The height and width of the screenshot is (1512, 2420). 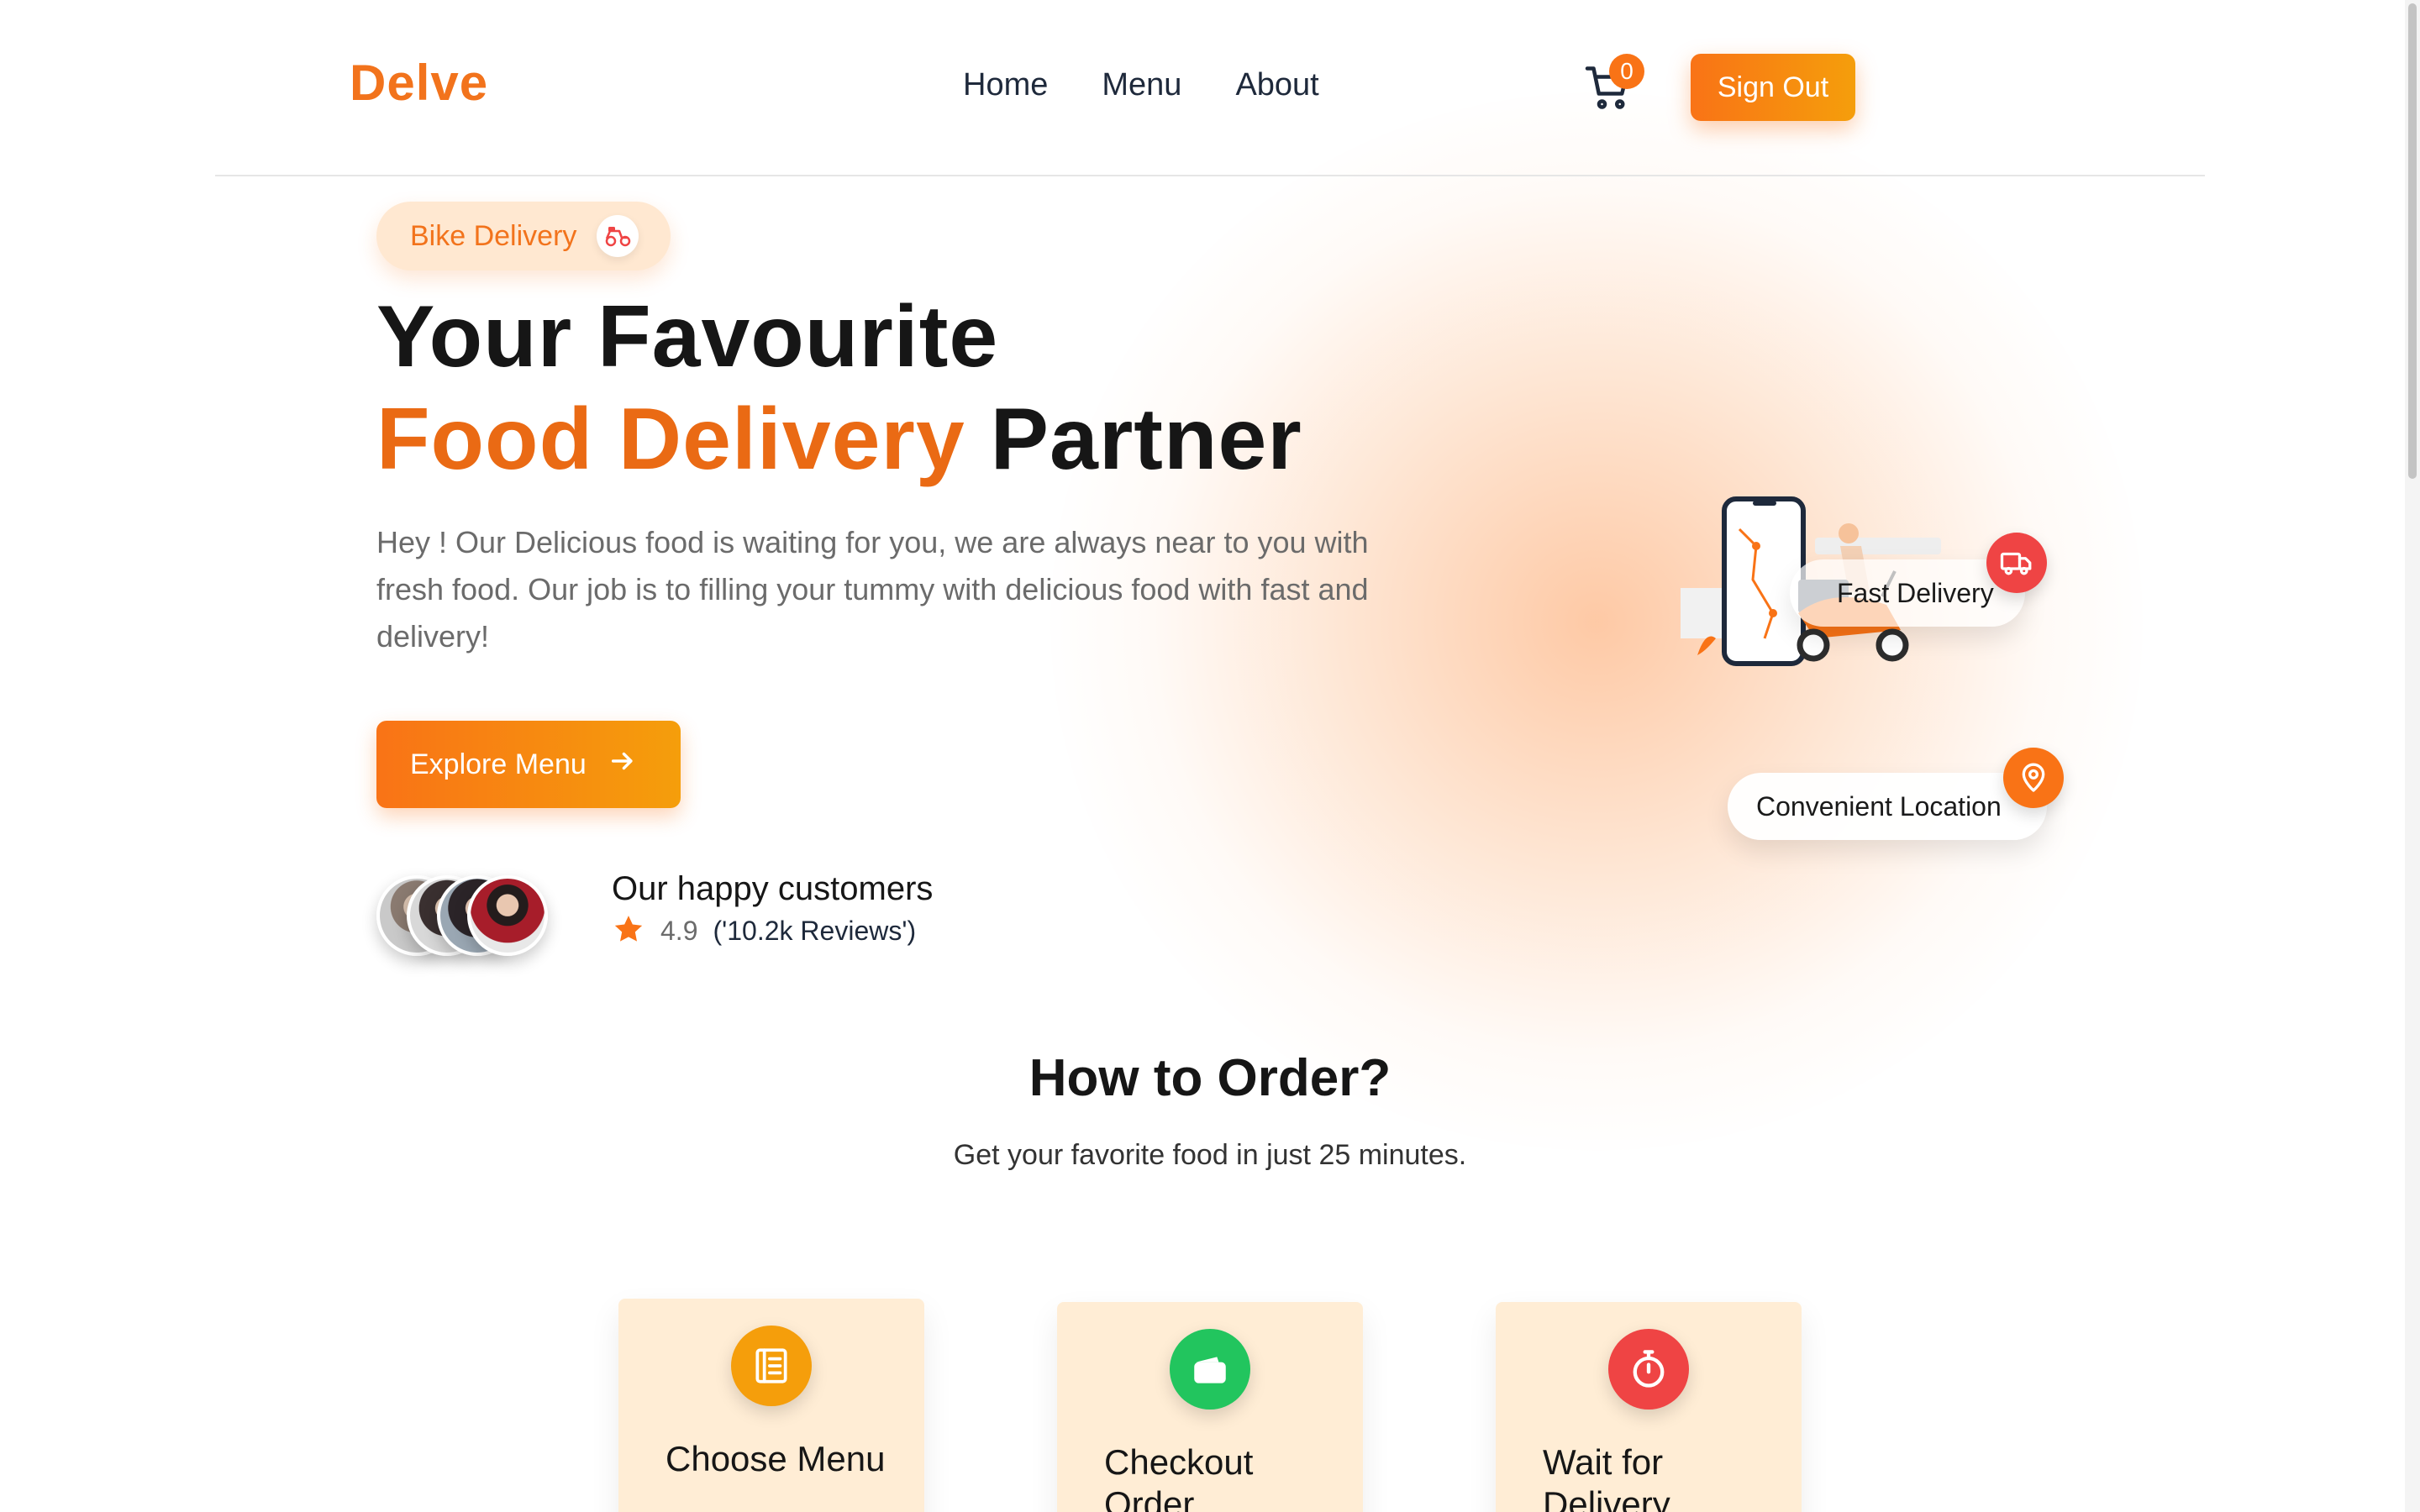 What do you see at coordinates (688, 337) in the screenshot?
I see `hero-title-line1: Your Favourite` at bounding box center [688, 337].